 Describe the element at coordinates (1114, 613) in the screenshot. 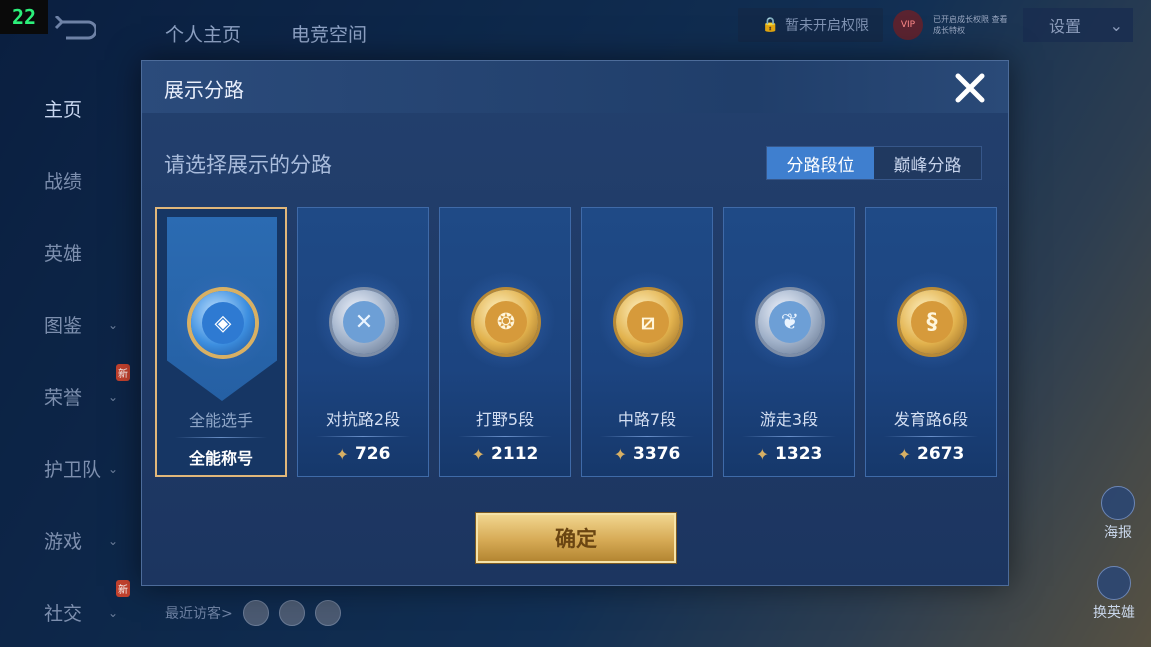

I see `change-hero-label: 换英雄` at that location.